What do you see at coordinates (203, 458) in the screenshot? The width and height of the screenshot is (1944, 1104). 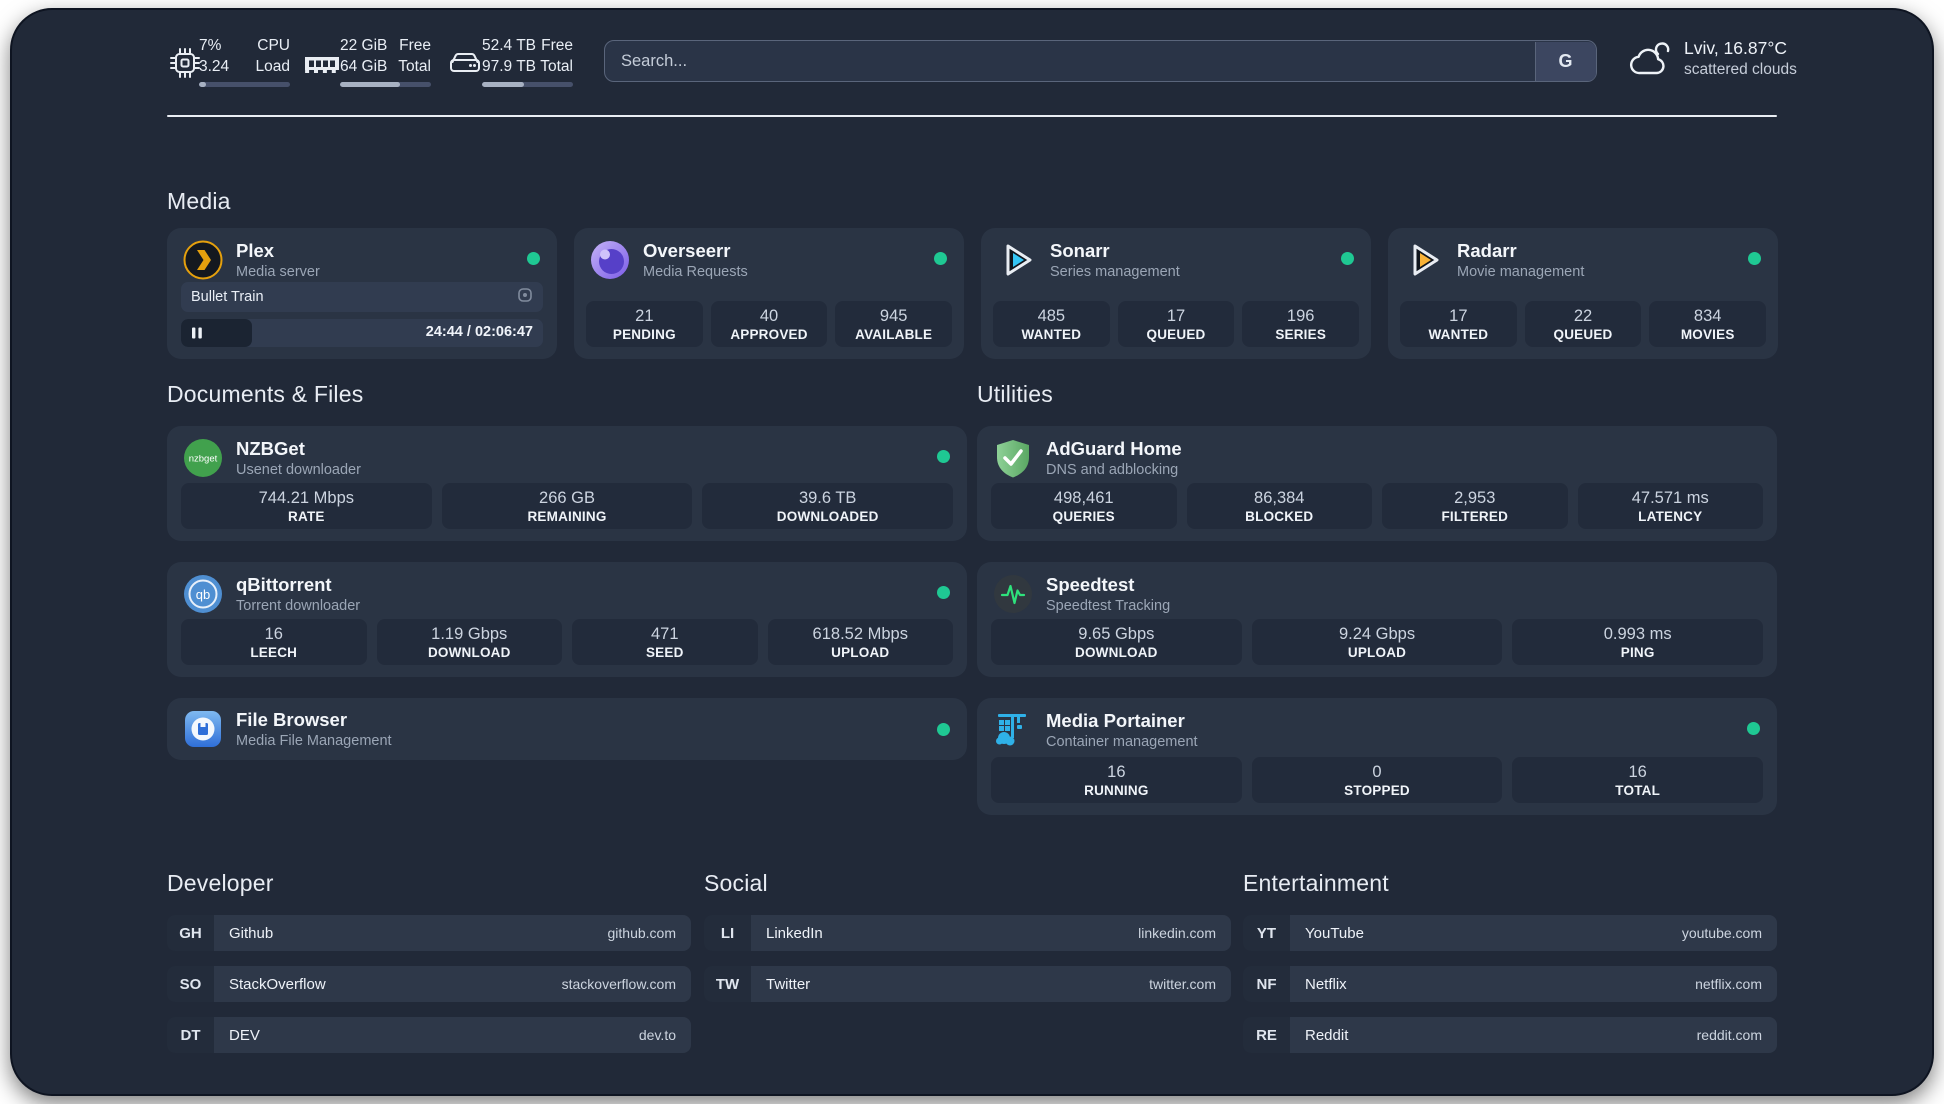 I see `nzbget-icon: nzbget` at bounding box center [203, 458].